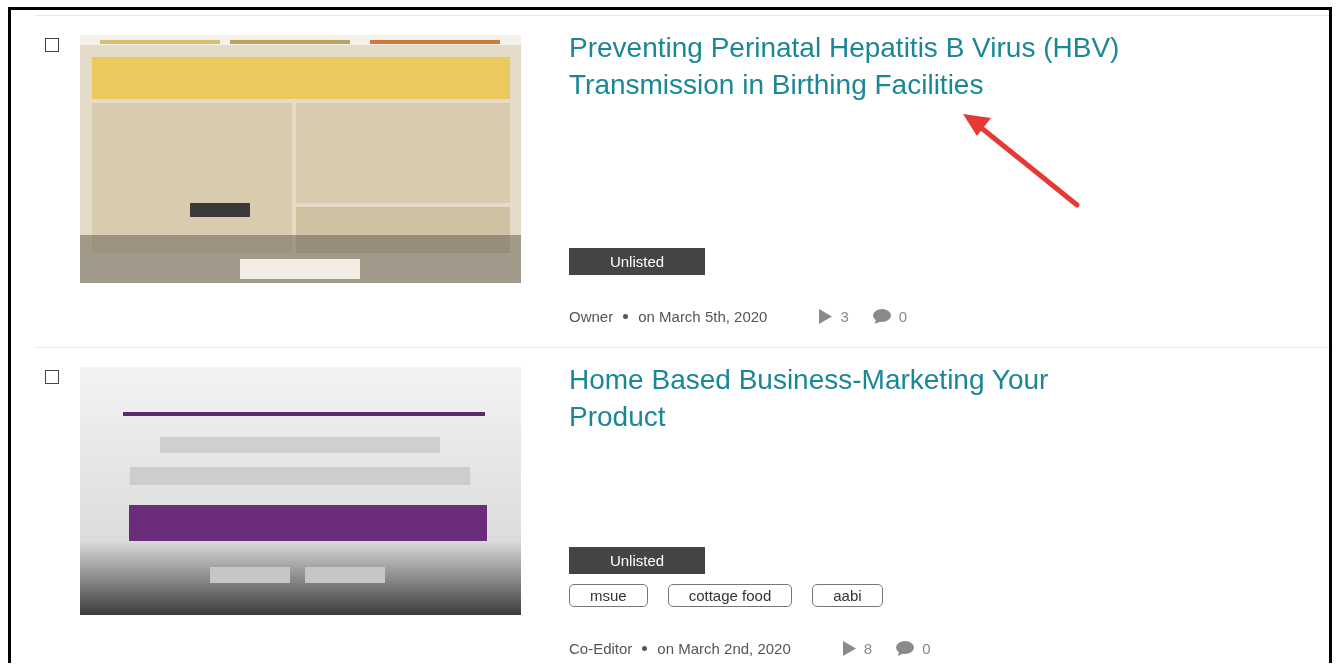 This screenshot has height=666, width=1336. I want to click on role-label: Co-Editor, so click(601, 648).